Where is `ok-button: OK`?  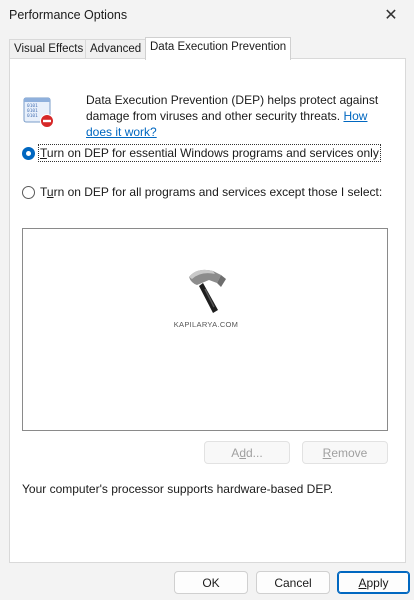 ok-button: OK is located at coordinates (211, 582).